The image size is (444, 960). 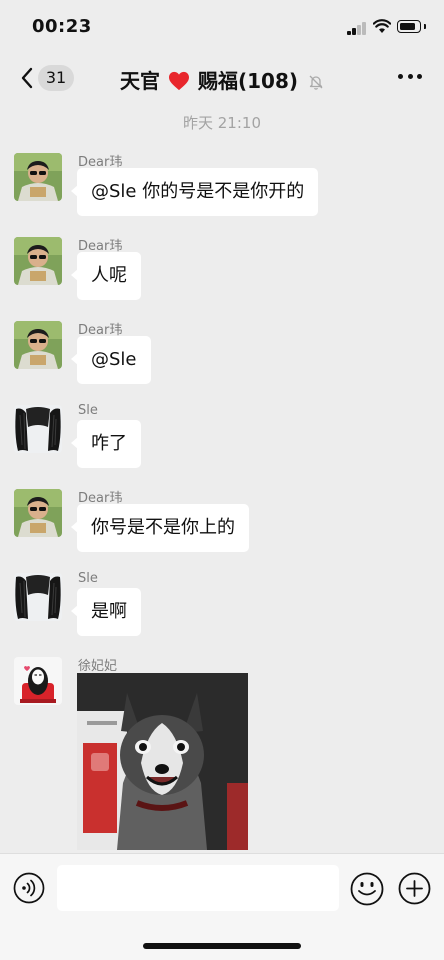 I want to click on chat-title-suffix: 赐福(108), so click(x=247, y=81).